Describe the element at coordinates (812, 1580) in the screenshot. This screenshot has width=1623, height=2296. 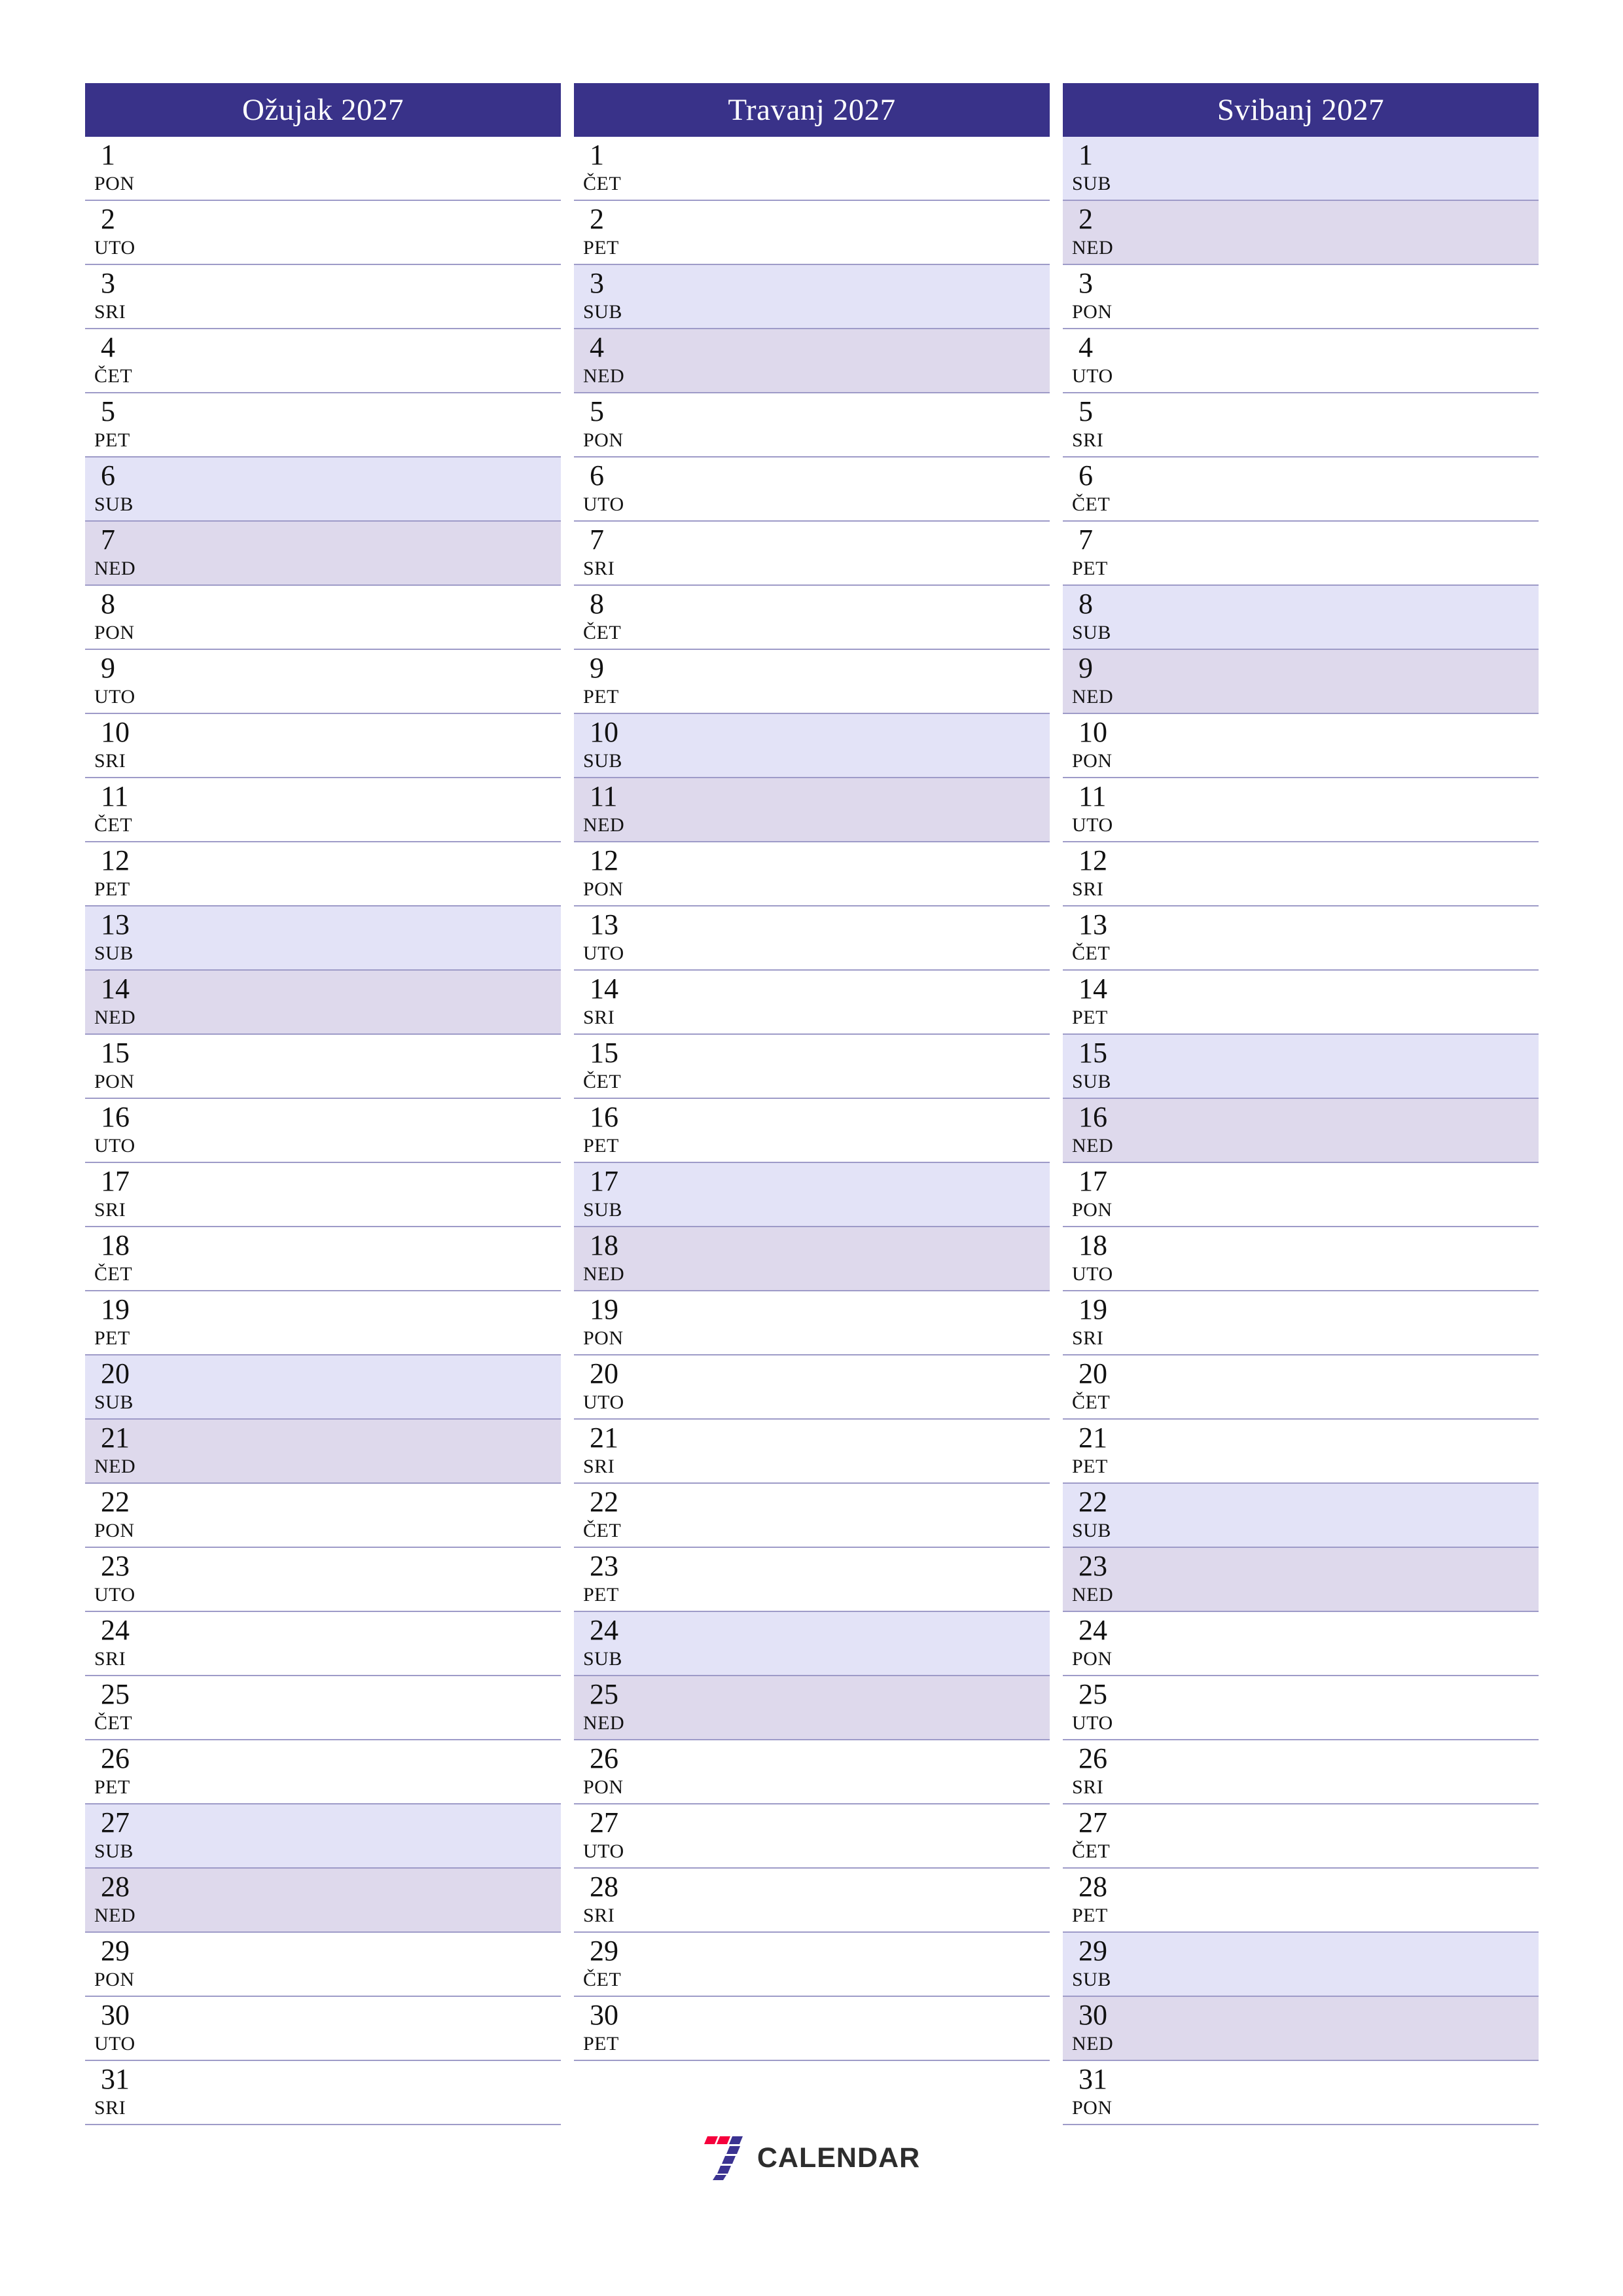
I see `day-row: 23 PET` at that location.